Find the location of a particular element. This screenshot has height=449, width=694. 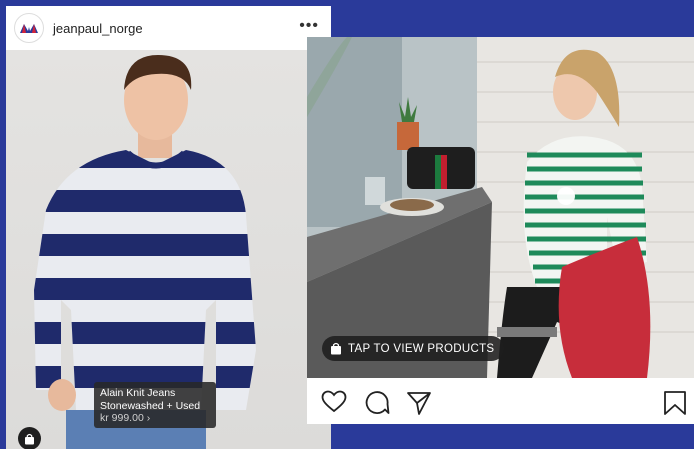

product-name-line2: Stonewashed + Used is located at coordinates (150, 405).